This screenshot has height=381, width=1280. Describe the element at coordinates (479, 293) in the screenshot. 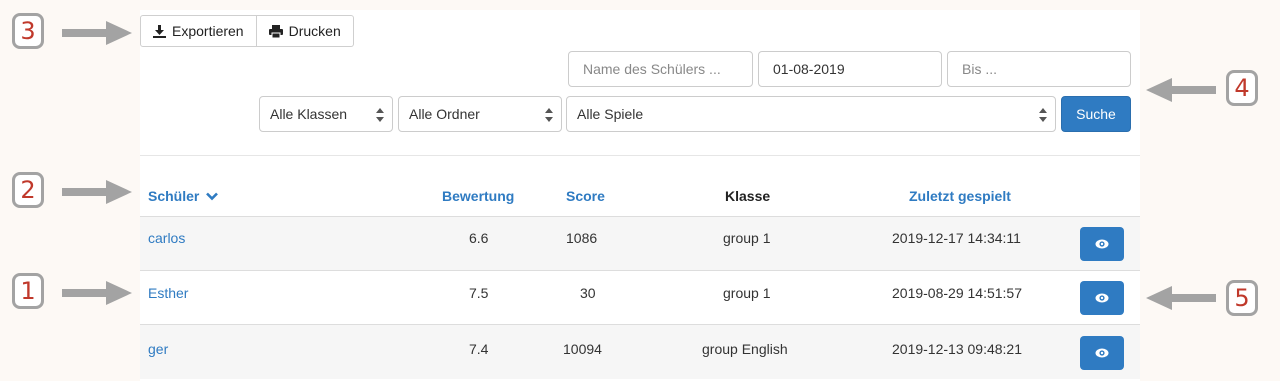

I see `rating-cell: 7.5` at that location.